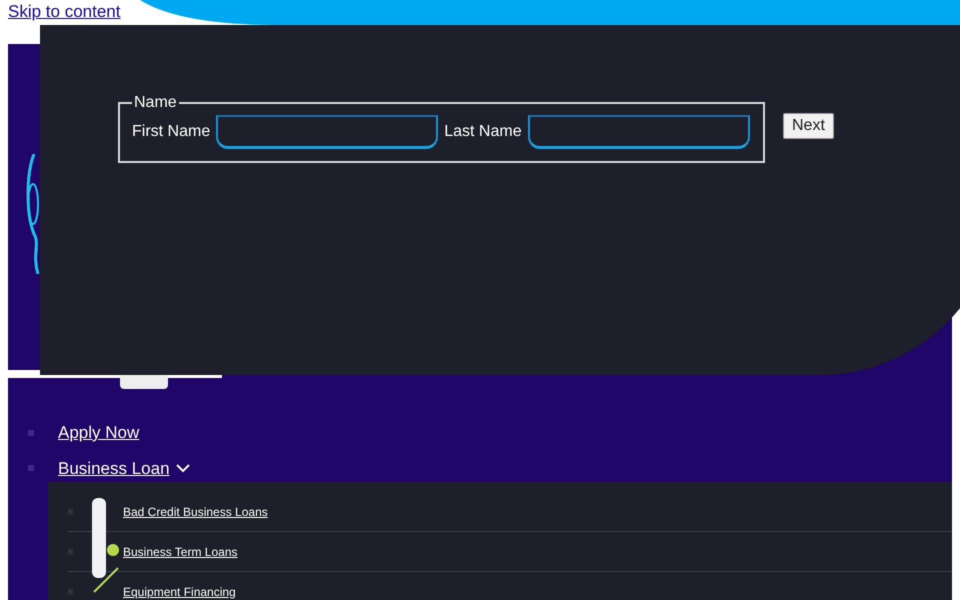  I want to click on field-label: Last Name, so click(483, 132).